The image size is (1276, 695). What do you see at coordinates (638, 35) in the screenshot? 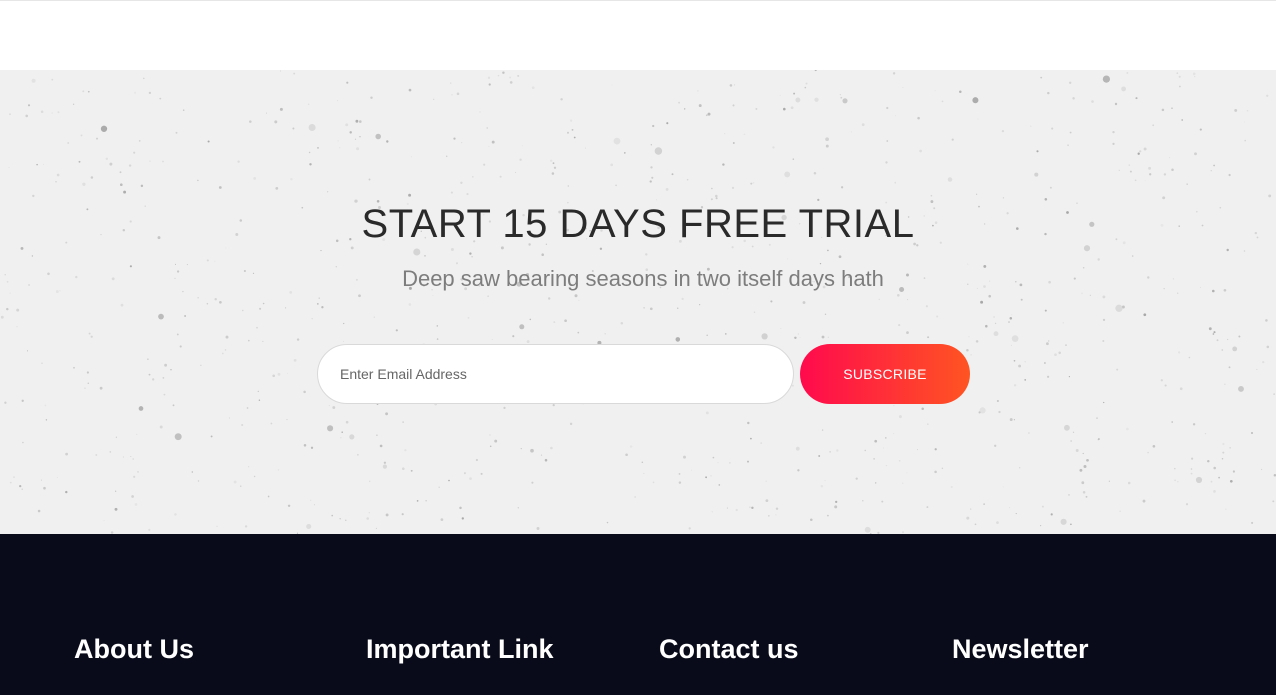
I see `top-strip` at bounding box center [638, 35].